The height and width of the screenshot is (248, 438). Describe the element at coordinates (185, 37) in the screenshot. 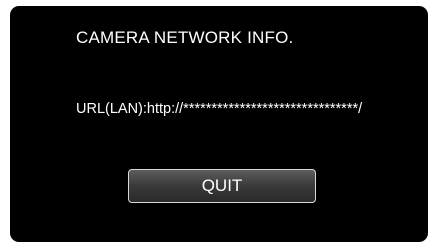

I see `screen-title: CAMERA NETWORK INFO.` at that location.